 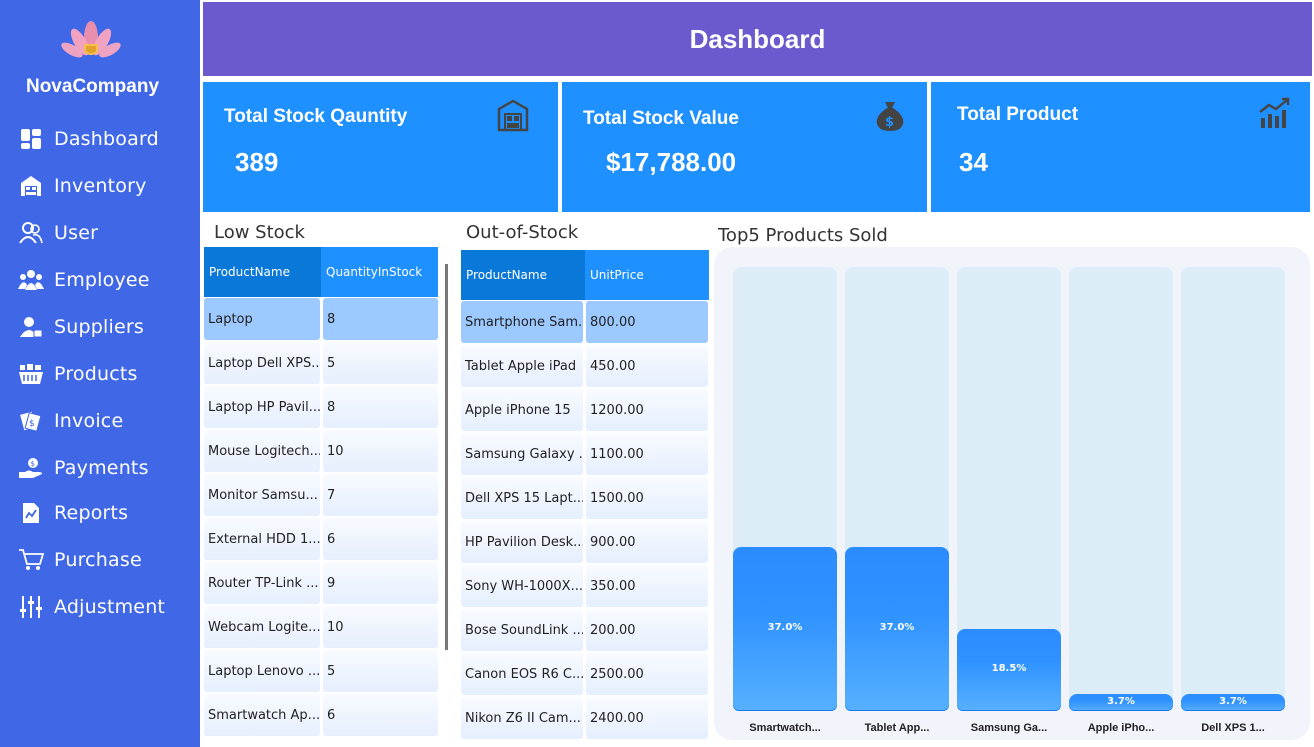 What do you see at coordinates (105, 607) in the screenshot?
I see `sidebar-item-adjustment: Adjustment` at bounding box center [105, 607].